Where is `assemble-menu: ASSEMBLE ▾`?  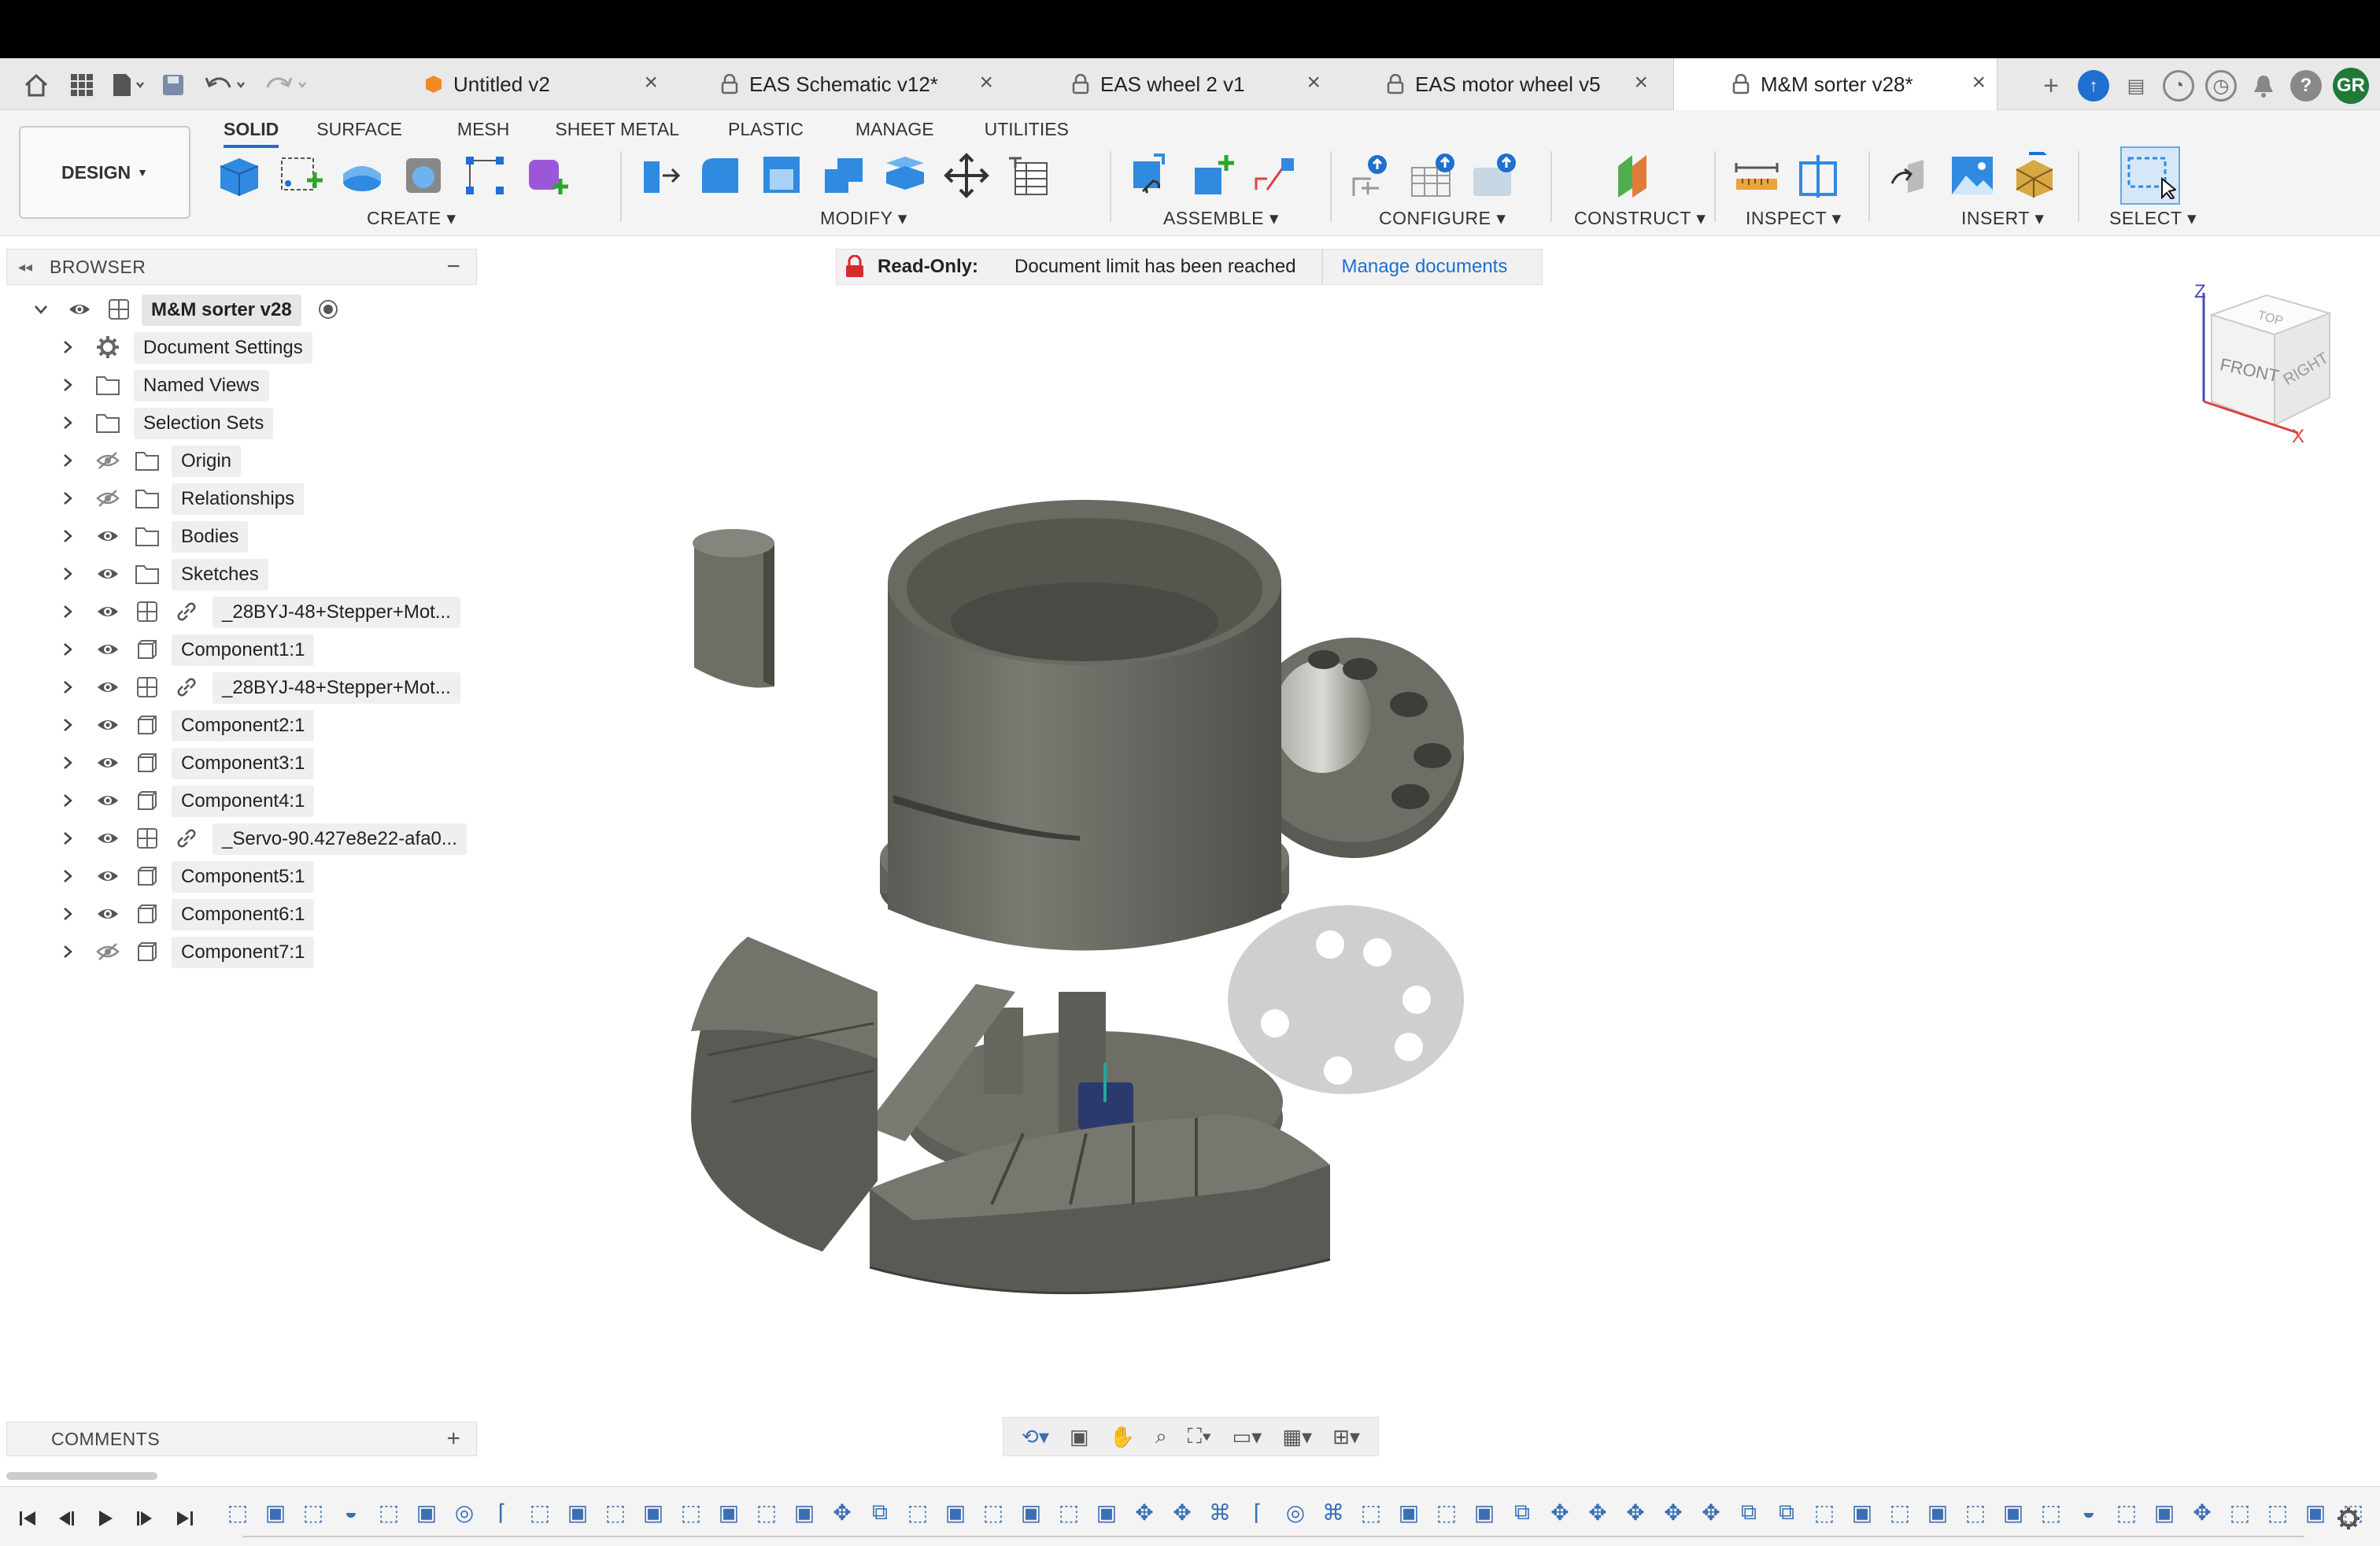 assemble-menu: ASSEMBLE ▾ is located at coordinates (1221, 218).